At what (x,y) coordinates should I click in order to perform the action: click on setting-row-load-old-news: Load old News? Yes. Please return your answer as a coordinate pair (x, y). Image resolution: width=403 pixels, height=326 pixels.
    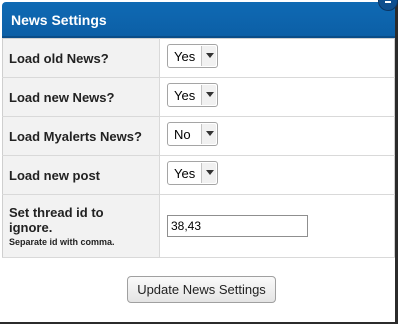
    Looking at the image, I should click on (198, 58).